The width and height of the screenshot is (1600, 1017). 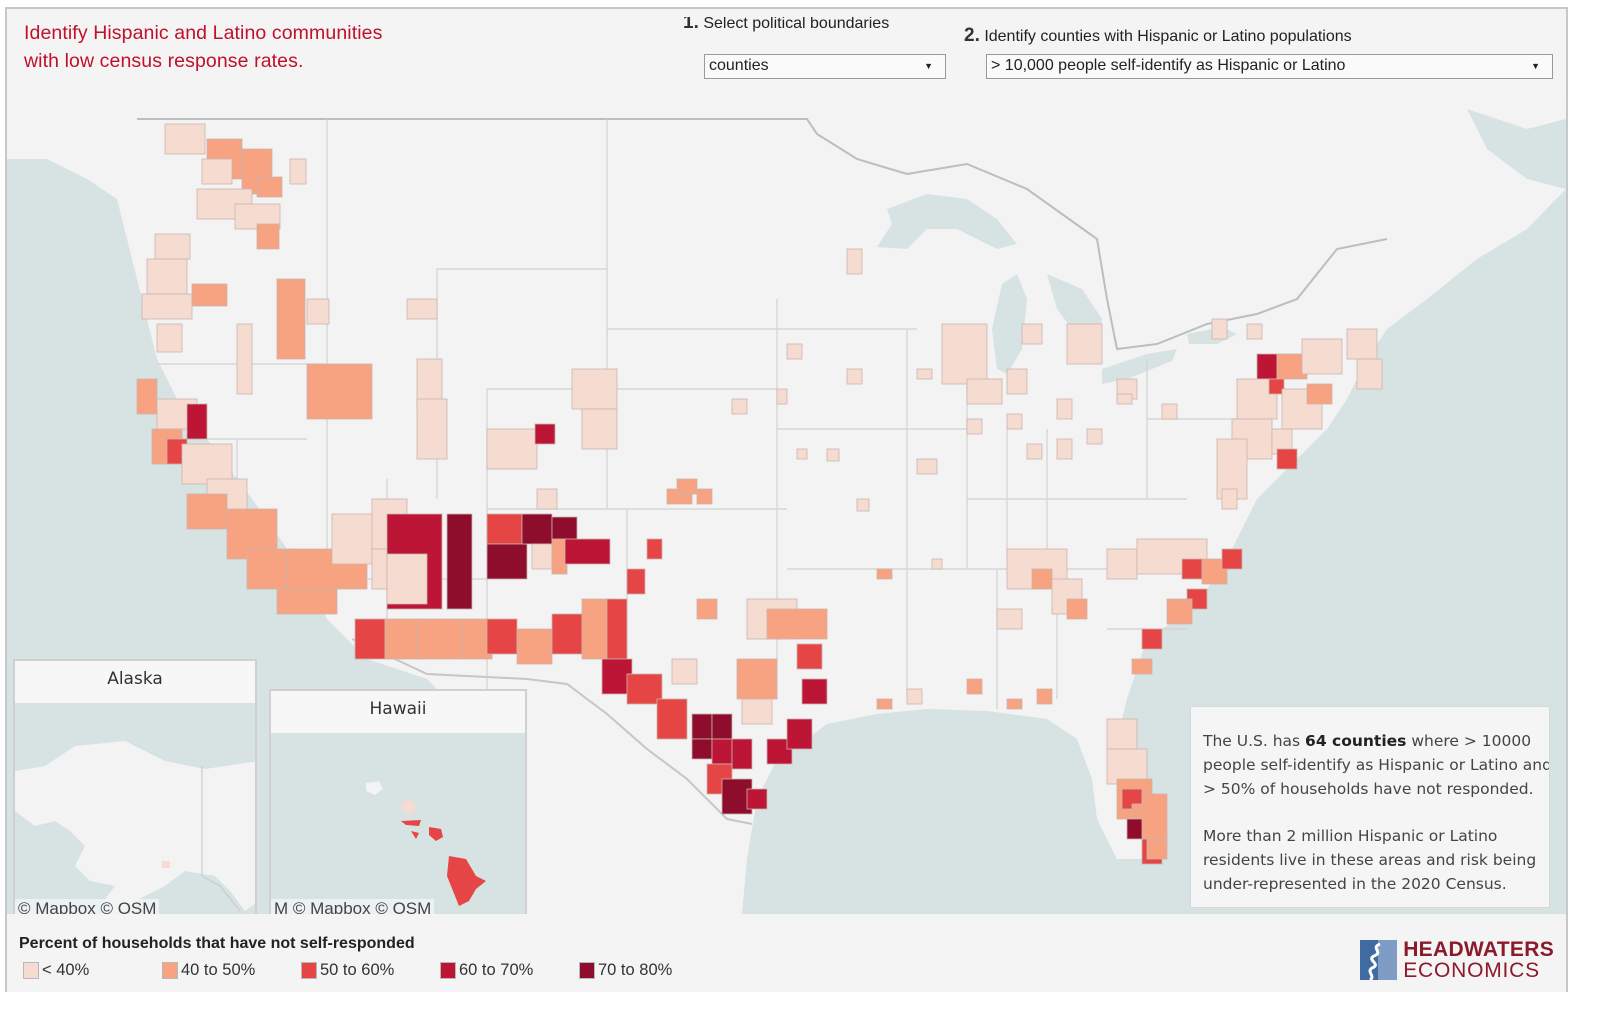 What do you see at coordinates (87, 906) in the screenshot?
I see `alaska-attribution: © Mapbox © OSM` at bounding box center [87, 906].